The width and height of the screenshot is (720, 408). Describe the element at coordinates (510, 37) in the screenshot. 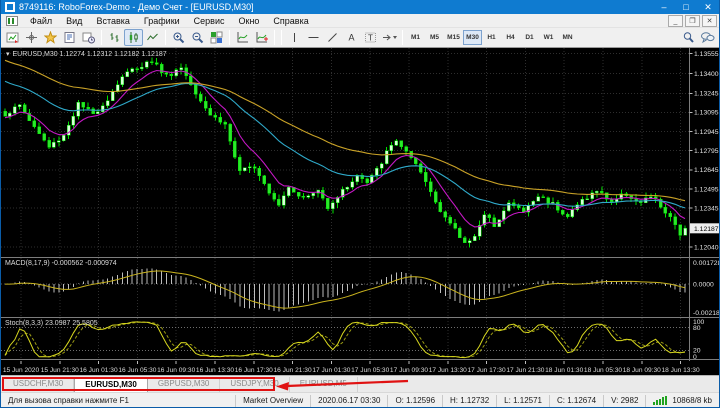

I see `timeframe-h4: H4` at that location.